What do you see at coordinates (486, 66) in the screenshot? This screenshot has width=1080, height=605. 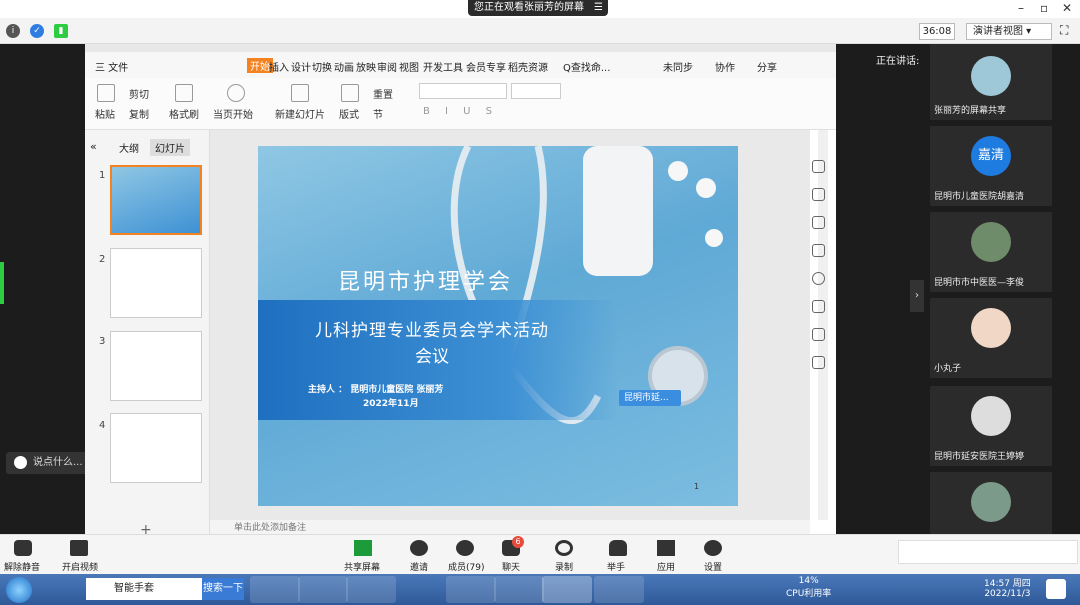 I see `menu-member: 会员专享` at bounding box center [486, 66].